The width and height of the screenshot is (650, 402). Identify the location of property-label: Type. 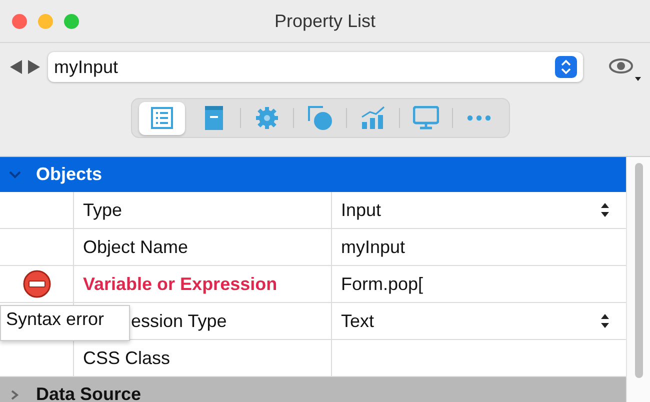
(203, 210).